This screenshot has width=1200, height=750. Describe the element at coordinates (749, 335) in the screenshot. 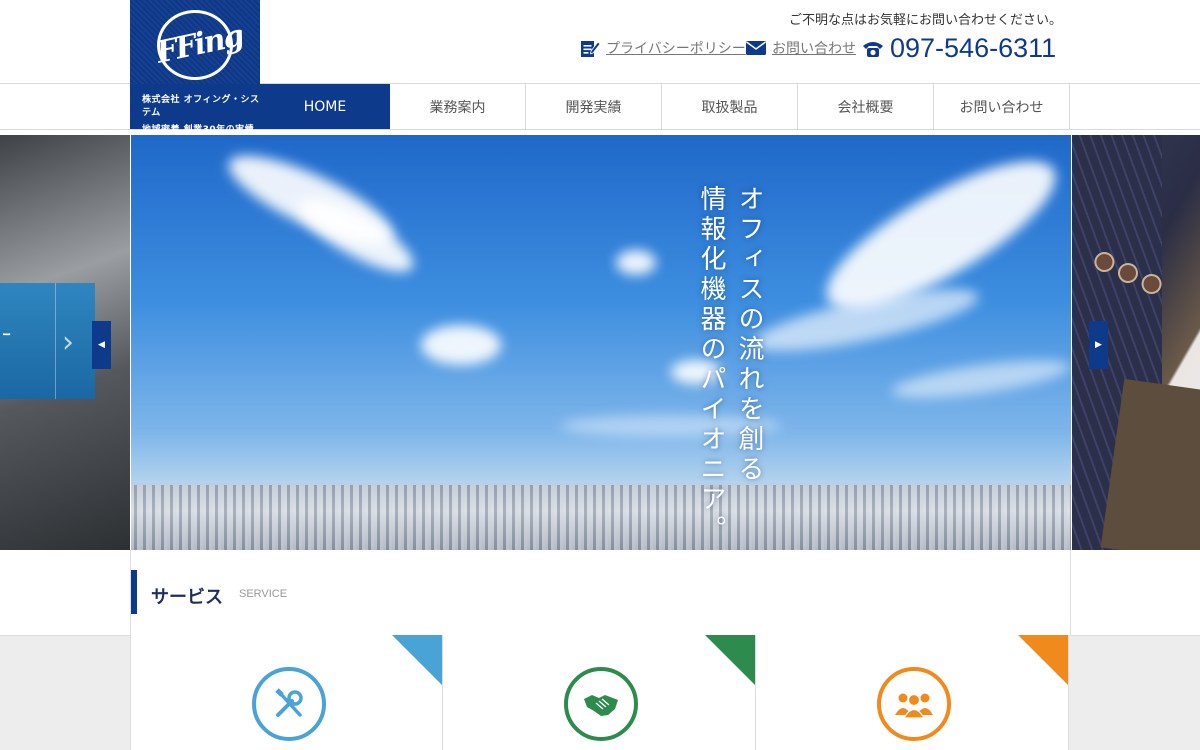

I see `hero-catchcopy-line1: オフィスの流れを創る` at that location.